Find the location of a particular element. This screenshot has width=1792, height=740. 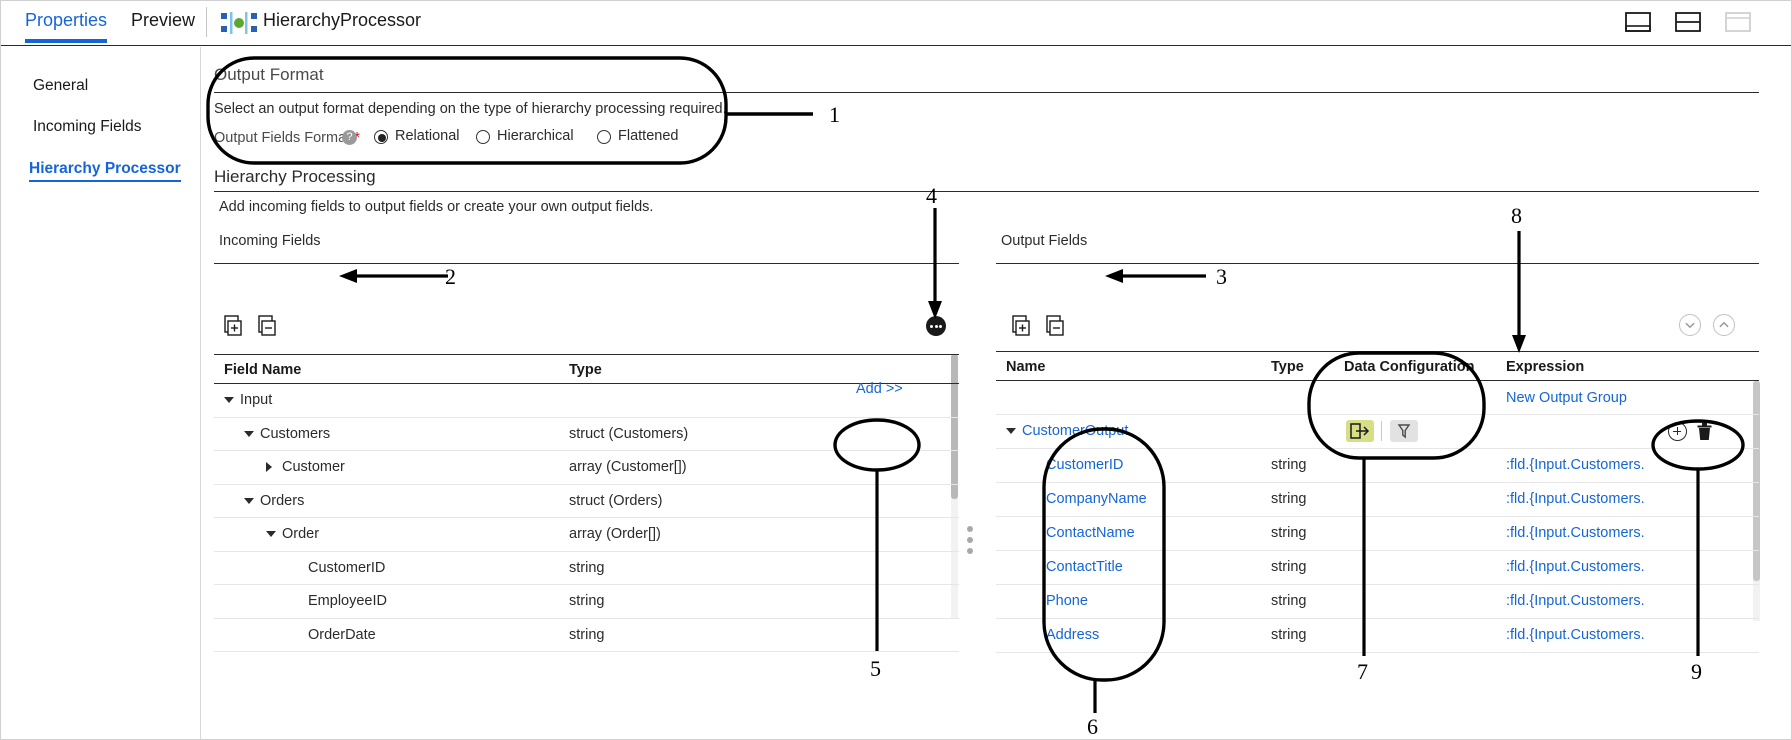

table-row: EmployeeID string is located at coordinates (586, 602).